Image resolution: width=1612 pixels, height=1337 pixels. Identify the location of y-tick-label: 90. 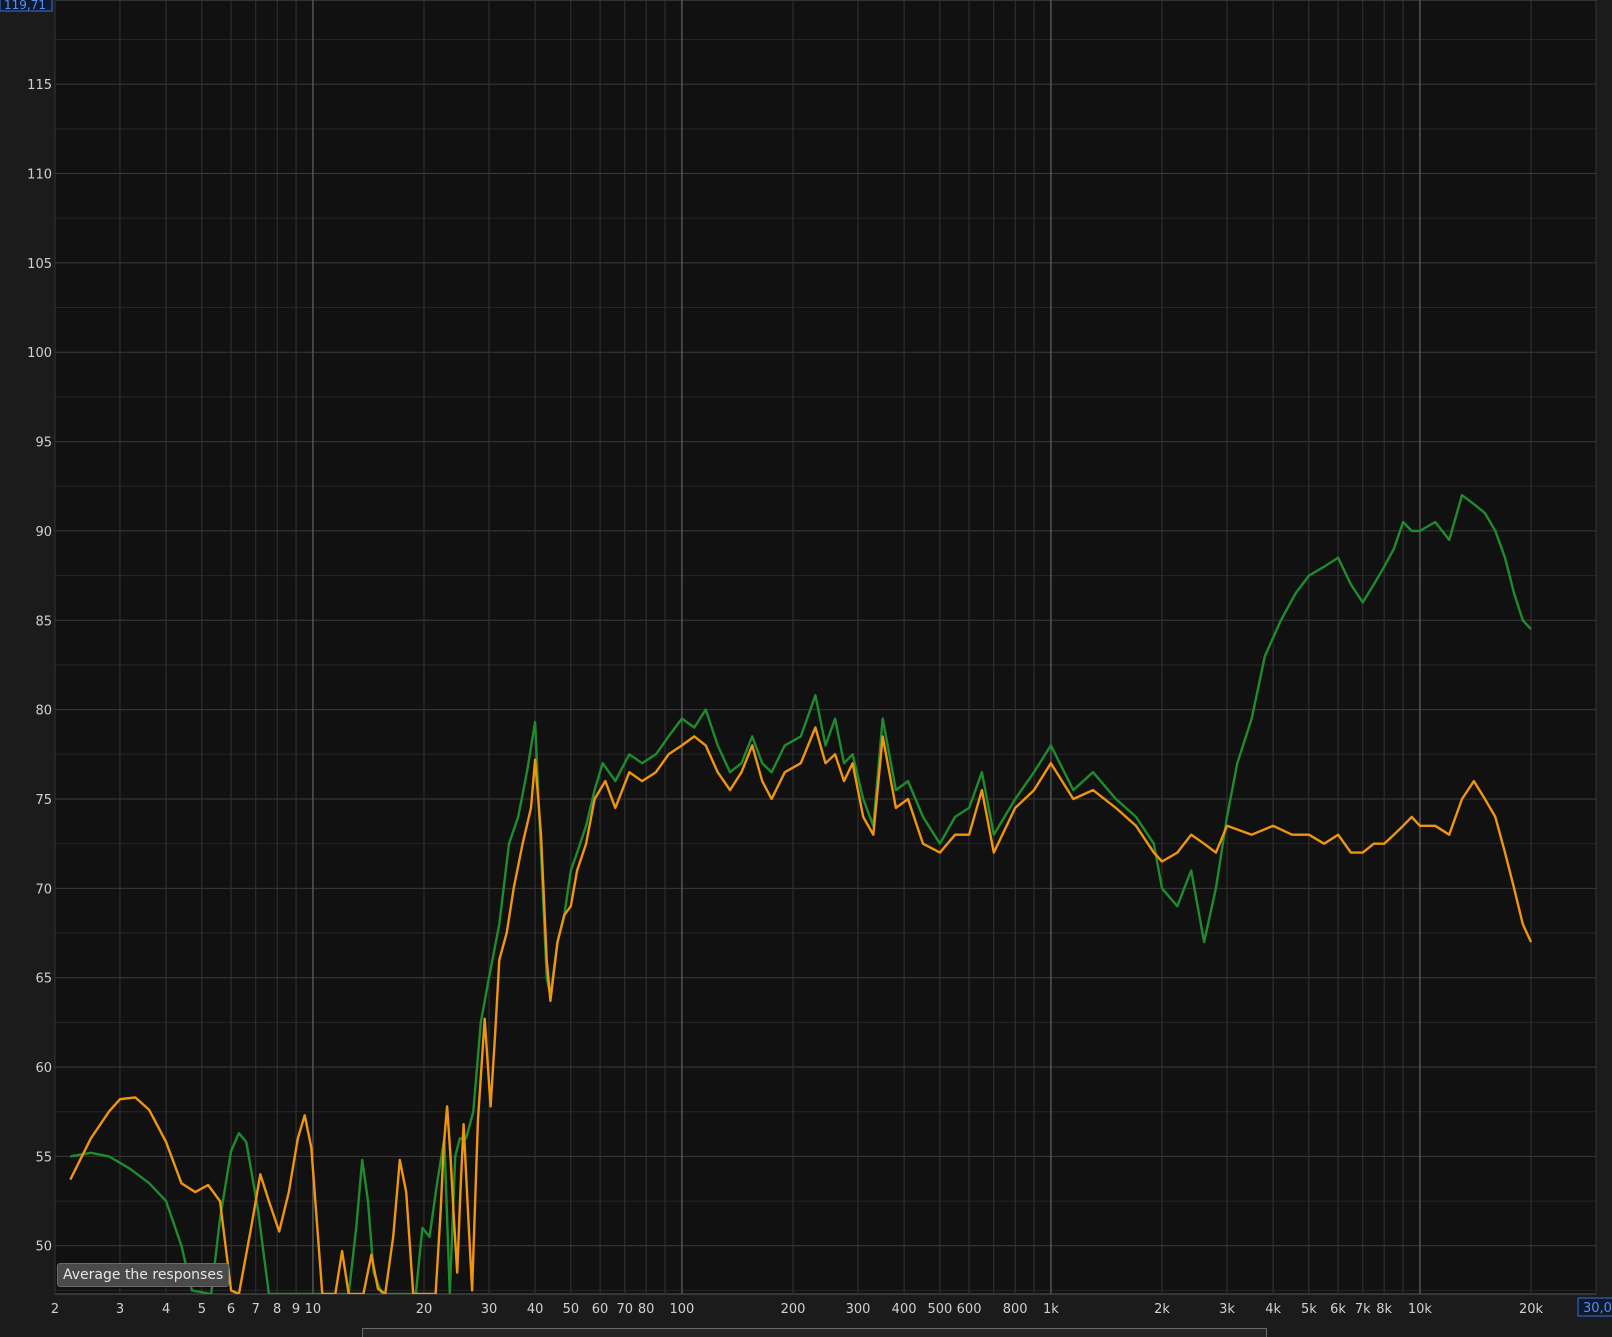
(43, 532).